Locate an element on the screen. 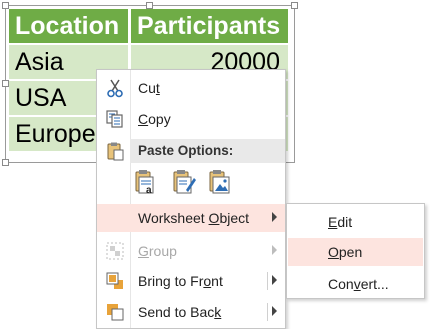 This screenshot has height=329, width=430. menu-item-send-to-back: Send to Back is located at coordinates (191, 312).